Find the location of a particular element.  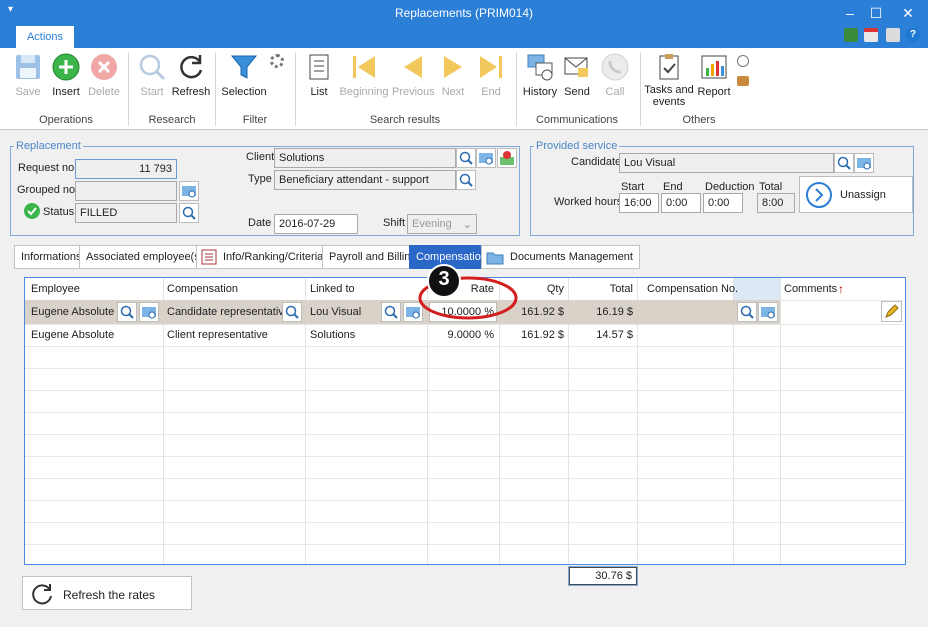

insert-button: Insert is located at coordinates (66, 77).